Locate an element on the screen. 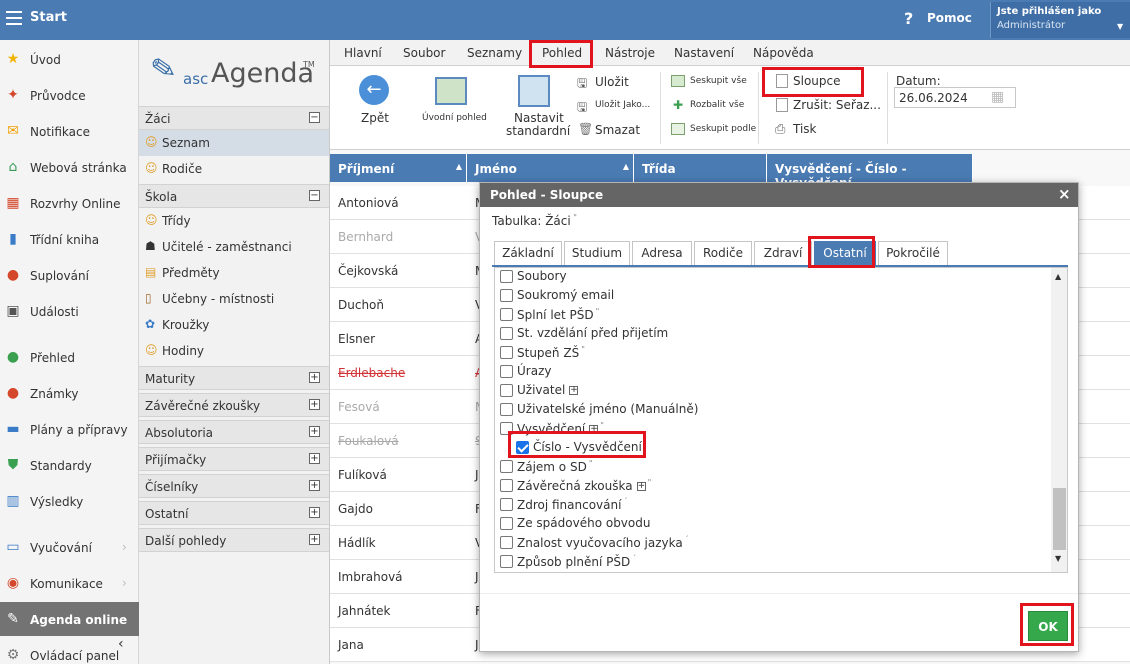 Image resolution: width=1130 pixels, height=664 pixels. calendar-icon: ▦ is located at coordinates (997, 97).